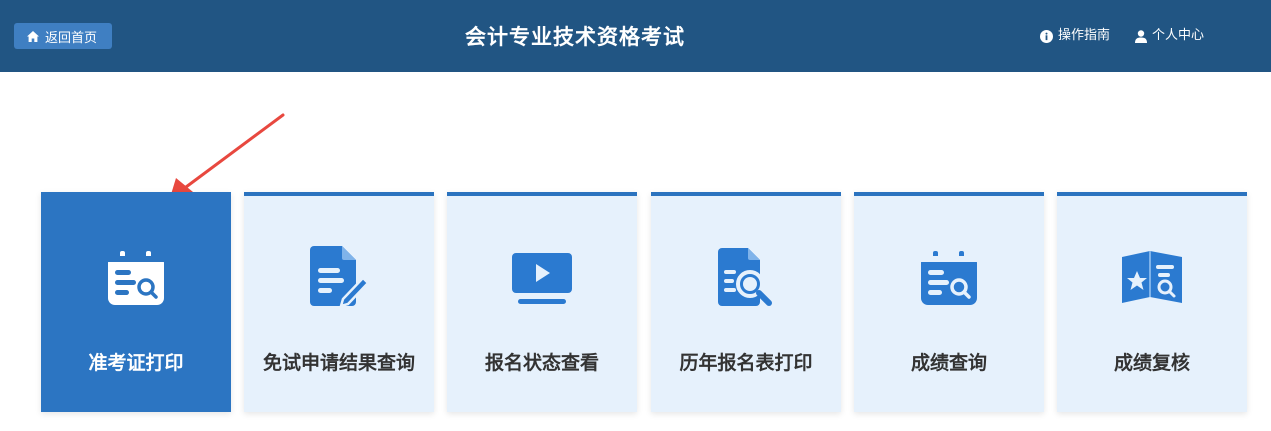 This screenshot has width=1271, height=431. I want to click on card-admission-ticket-print: 准考证打印, so click(136, 302).